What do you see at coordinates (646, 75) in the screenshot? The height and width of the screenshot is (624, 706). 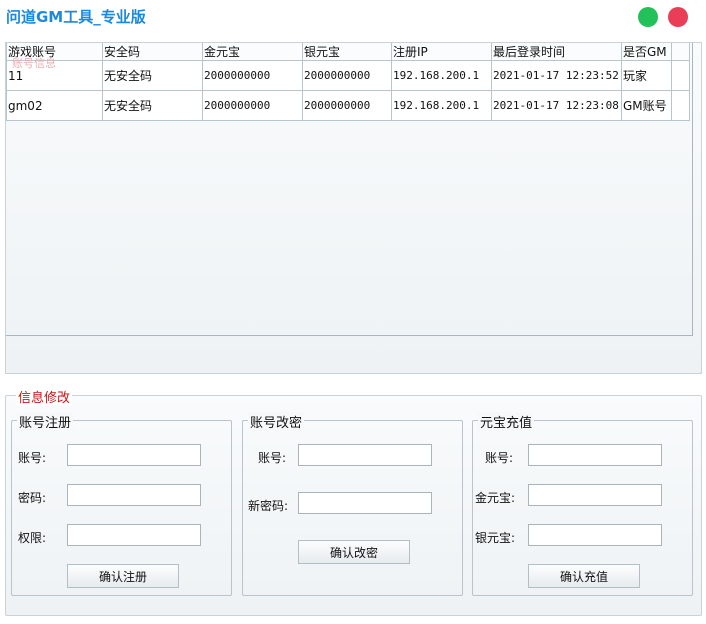 I see `table-cell: 玩家` at bounding box center [646, 75].